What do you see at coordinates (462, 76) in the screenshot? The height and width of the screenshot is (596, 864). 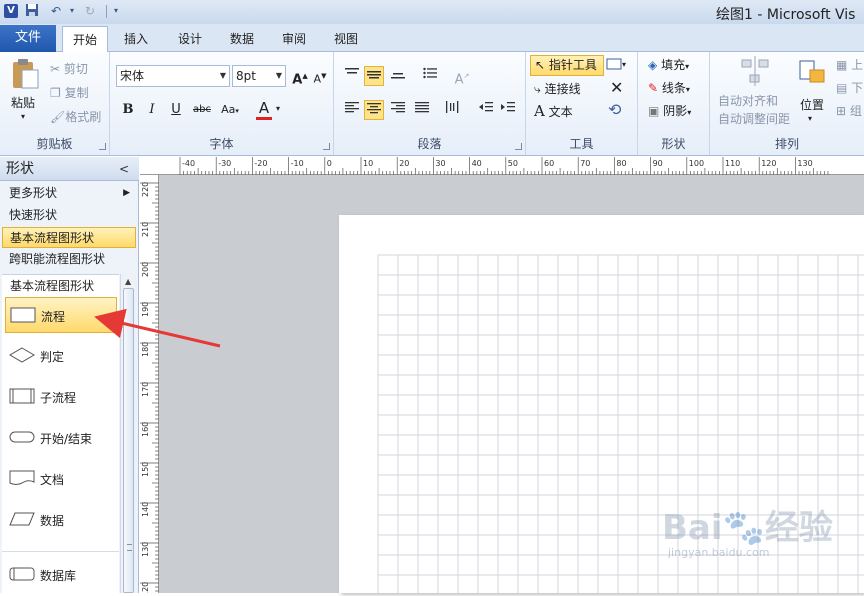 I see `text-direction-button: A↗` at bounding box center [462, 76].